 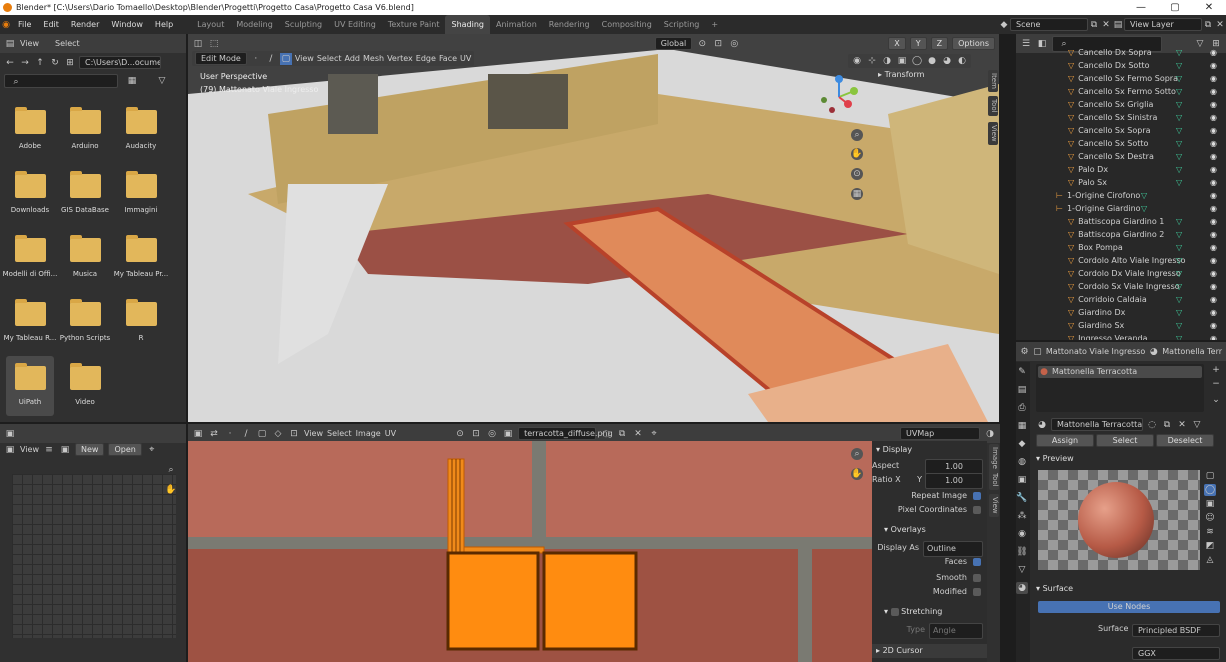 What do you see at coordinates (1049, 24) in the screenshot?
I see `scene-selector: Scene` at bounding box center [1049, 24].